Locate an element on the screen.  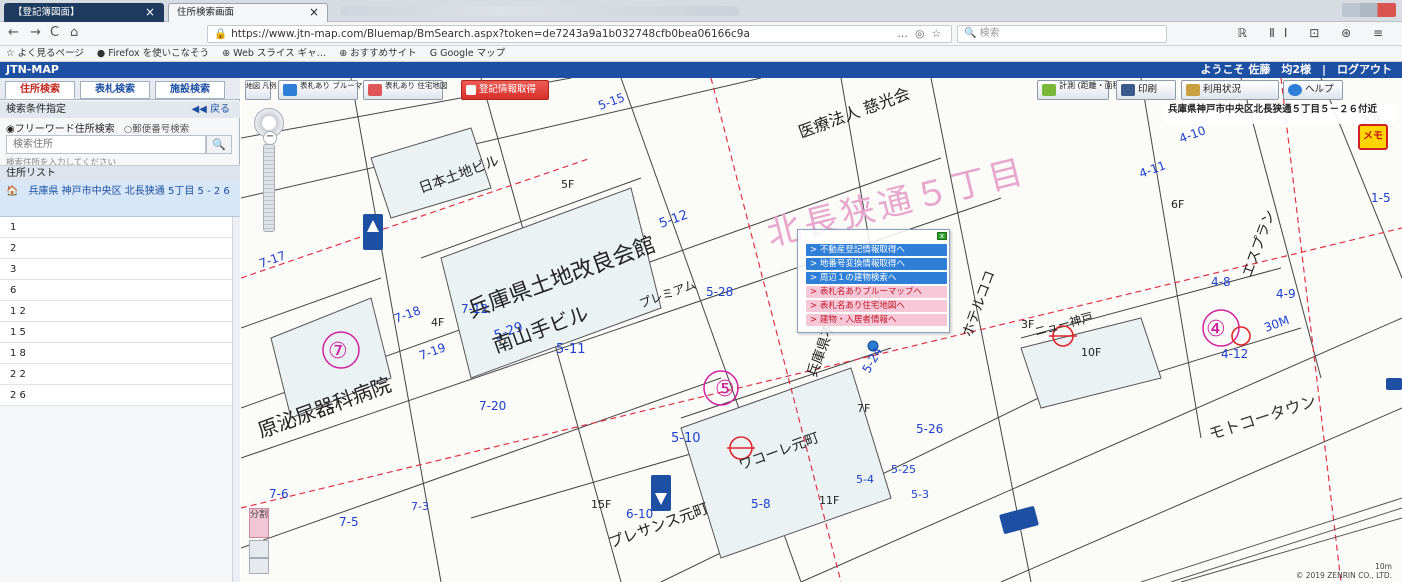
bookmark-item: ⊕ おすすめサイト is located at coordinates (377, 53).